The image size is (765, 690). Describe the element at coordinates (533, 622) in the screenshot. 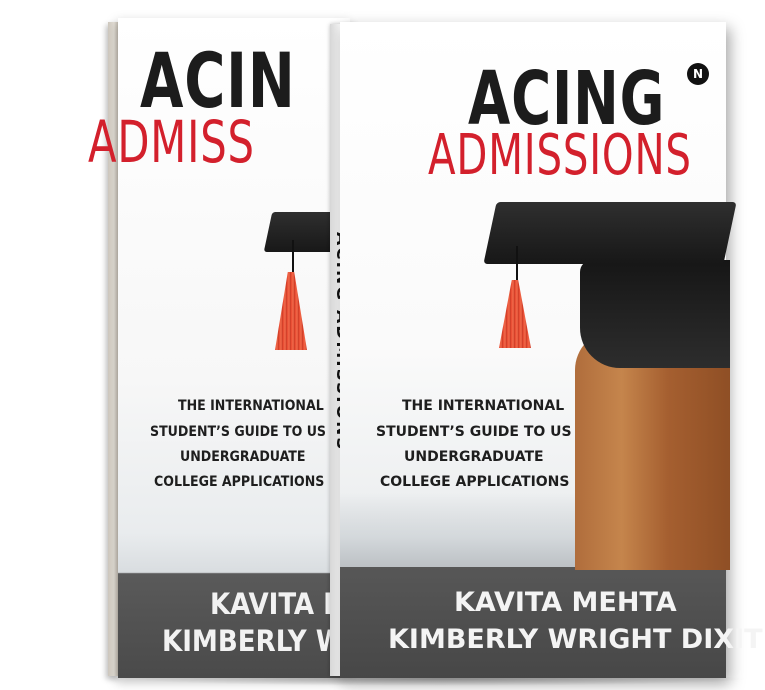

I see `author-band` at that location.